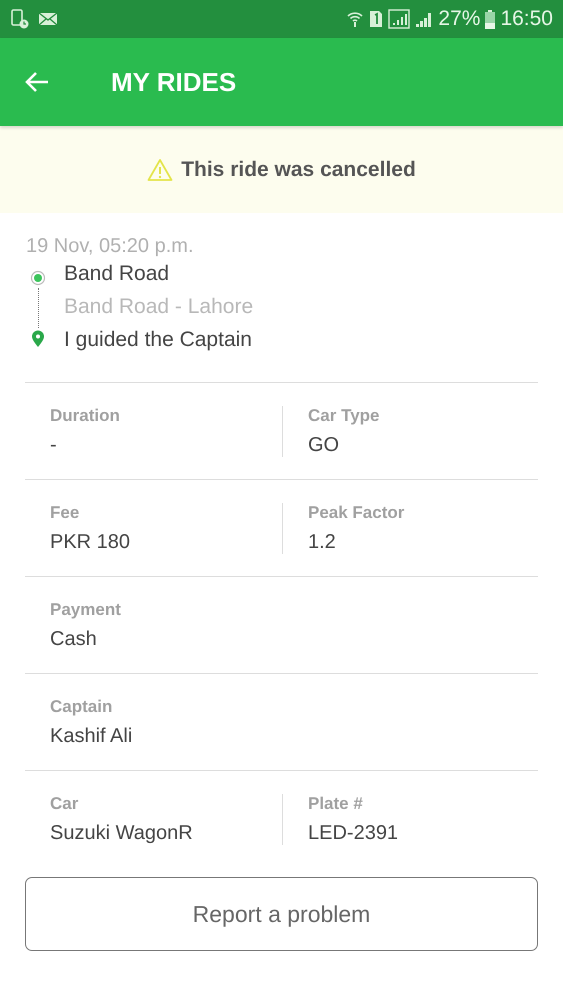  What do you see at coordinates (86, 610) in the screenshot?
I see `detail-label: Payment` at bounding box center [86, 610].